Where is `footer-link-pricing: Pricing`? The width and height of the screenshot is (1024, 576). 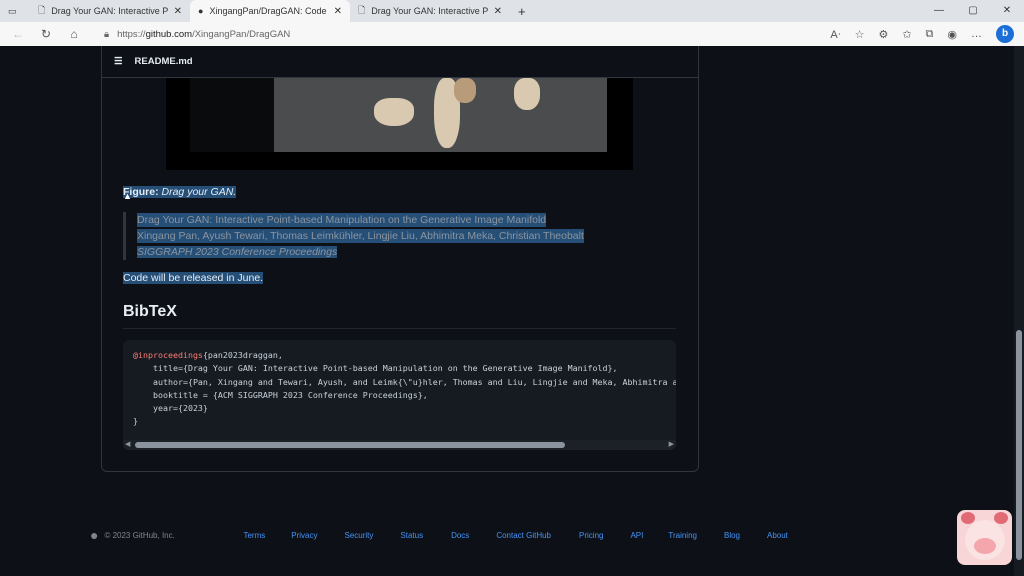 footer-link-pricing: Pricing is located at coordinates (591, 535).